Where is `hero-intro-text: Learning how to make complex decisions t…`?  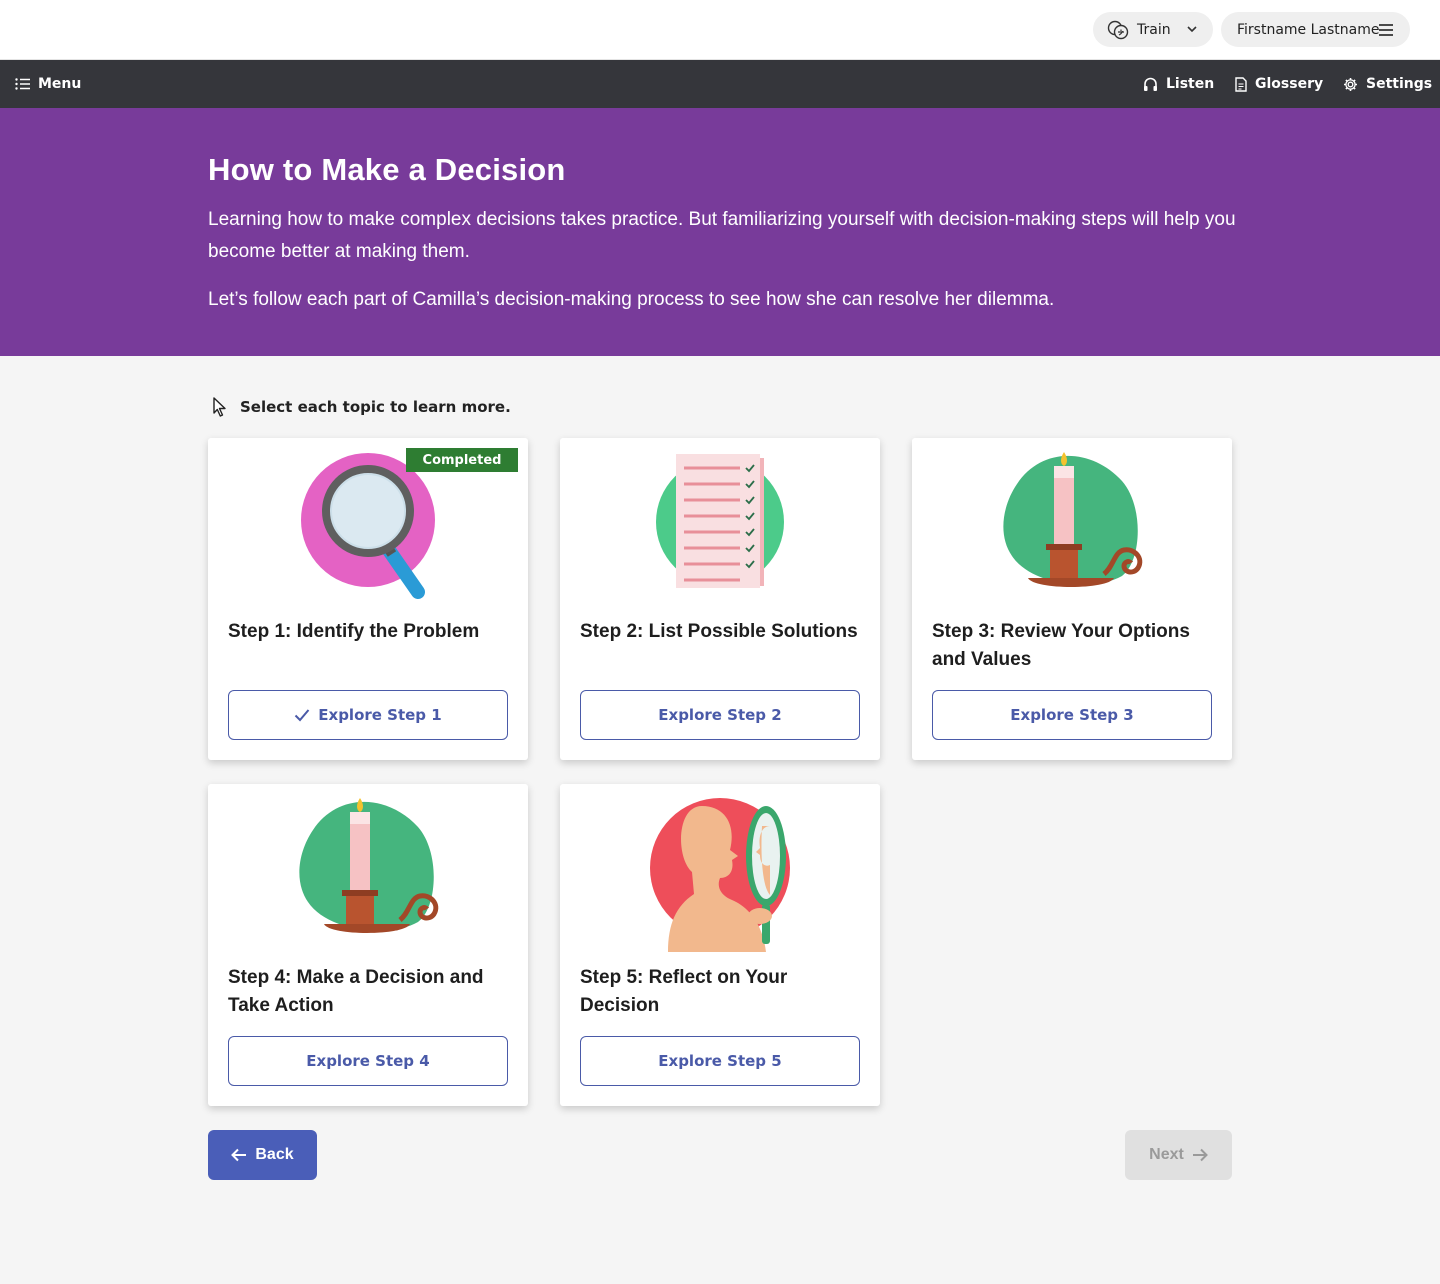
hero-intro-text: Learning how to make complex decisions t… is located at coordinates (722, 235).